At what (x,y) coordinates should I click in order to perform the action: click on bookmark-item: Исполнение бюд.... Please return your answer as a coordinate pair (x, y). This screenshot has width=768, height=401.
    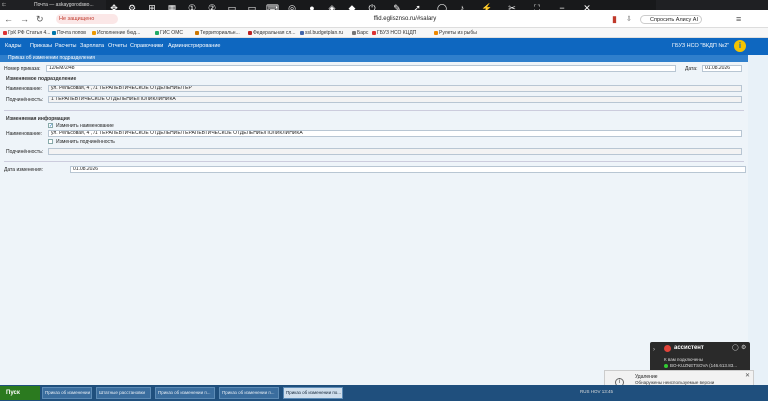
    Looking at the image, I should click on (116, 33).